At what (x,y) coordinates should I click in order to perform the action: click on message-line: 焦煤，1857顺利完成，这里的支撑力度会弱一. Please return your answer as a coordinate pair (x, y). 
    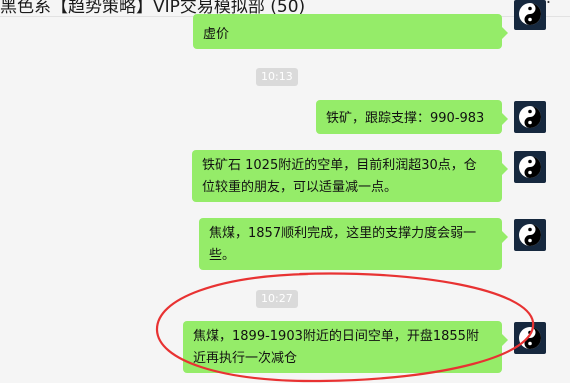
    Looking at the image, I should click on (343, 233).